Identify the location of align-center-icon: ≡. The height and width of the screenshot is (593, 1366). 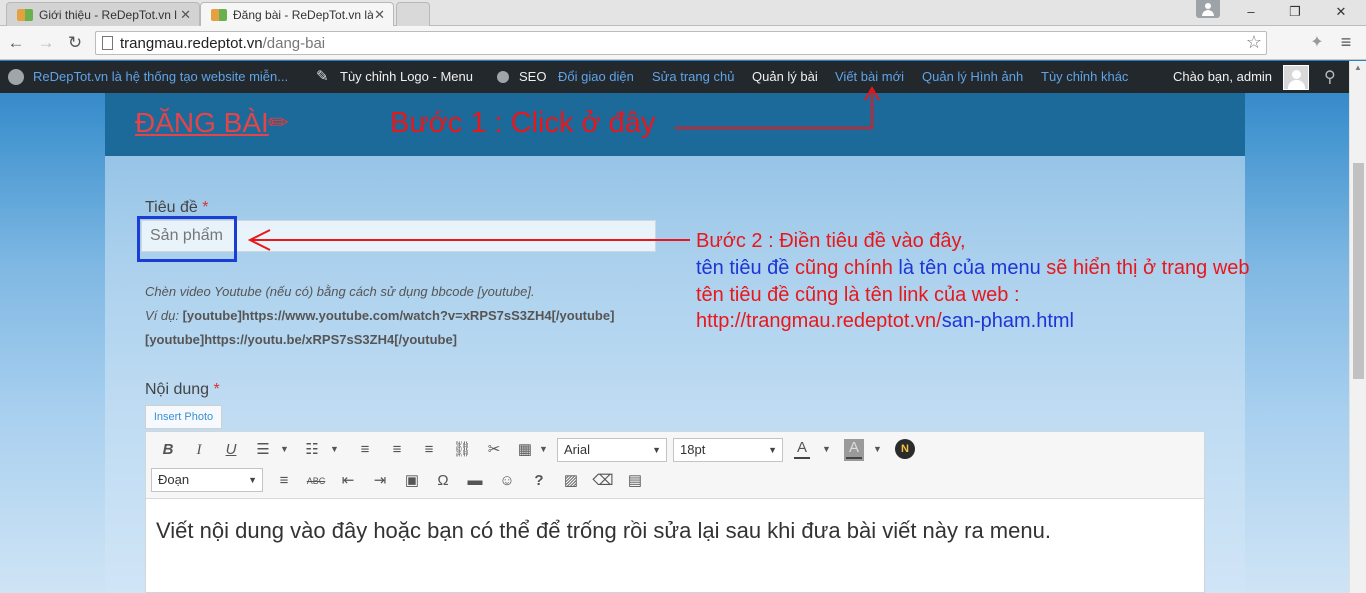
(397, 450).